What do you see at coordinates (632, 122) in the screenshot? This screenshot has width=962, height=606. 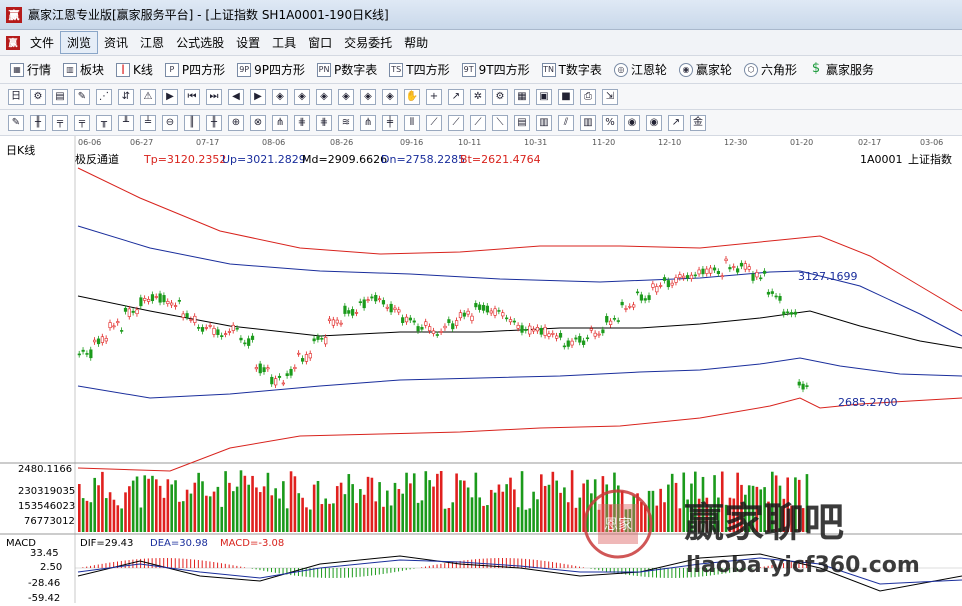 I see `coin-icon: ◉` at bounding box center [632, 122].